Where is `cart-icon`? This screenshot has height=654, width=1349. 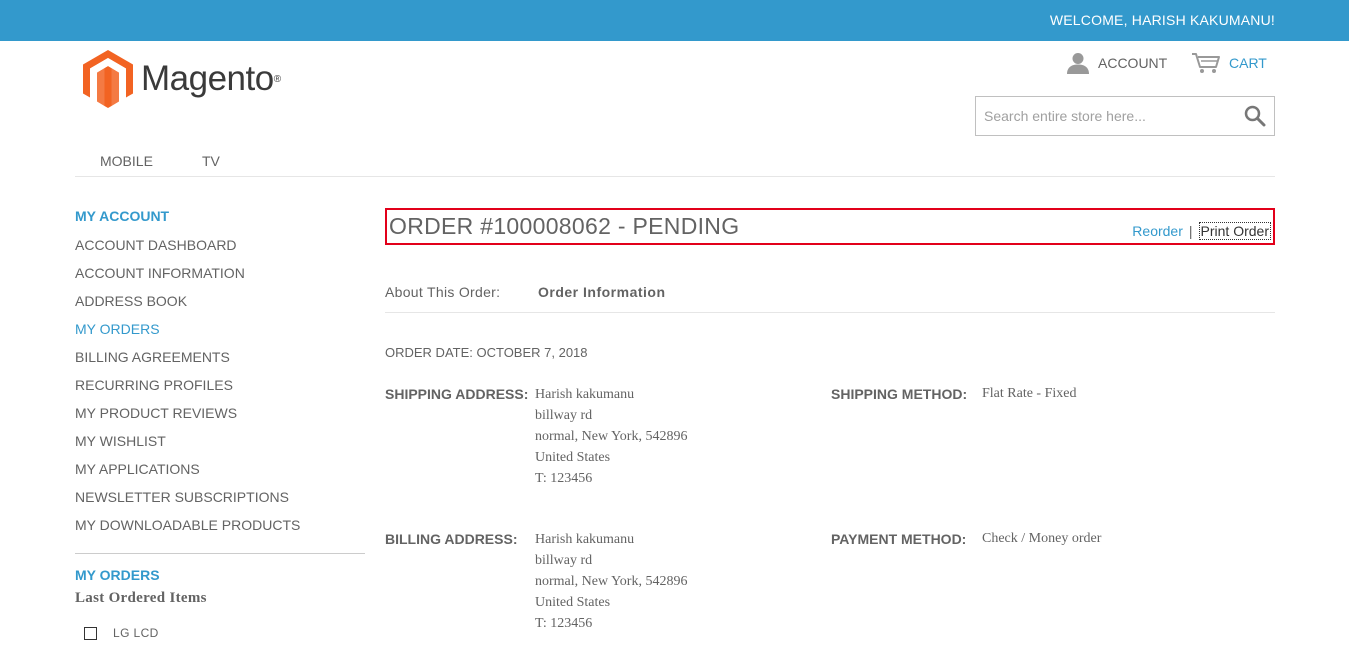 cart-icon is located at coordinates (1206, 63).